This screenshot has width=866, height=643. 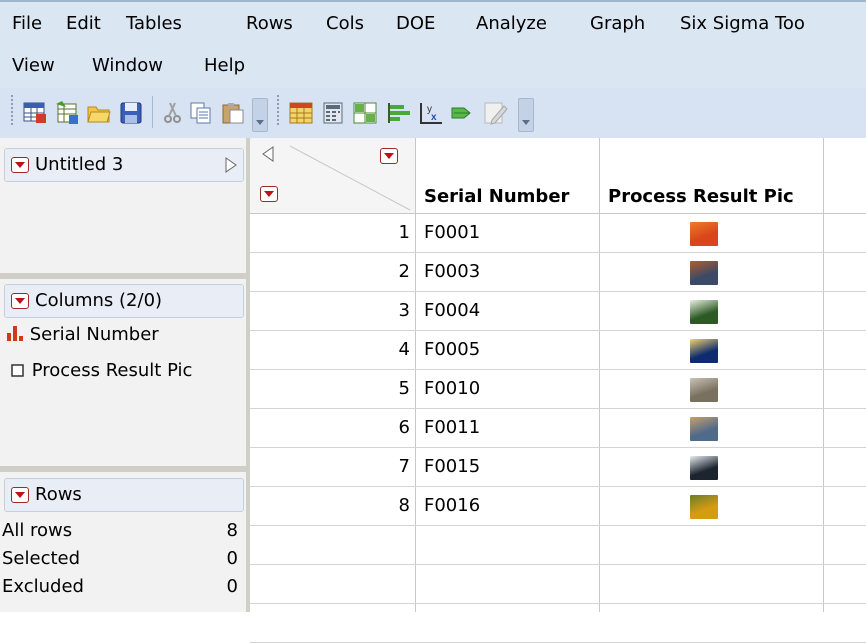 I want to click on row-number: 7, so click(x=330, y=466).